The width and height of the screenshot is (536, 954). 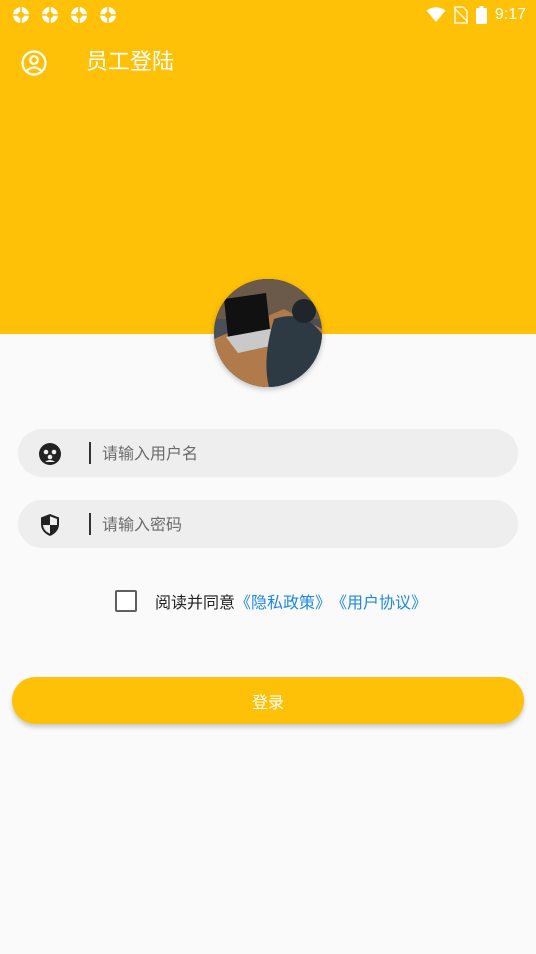 What do you see at coordinates (283, 601) in the screenshot?
I see `privacy-policy-link: 《隐私政策》` at bounding box center [283, 601].